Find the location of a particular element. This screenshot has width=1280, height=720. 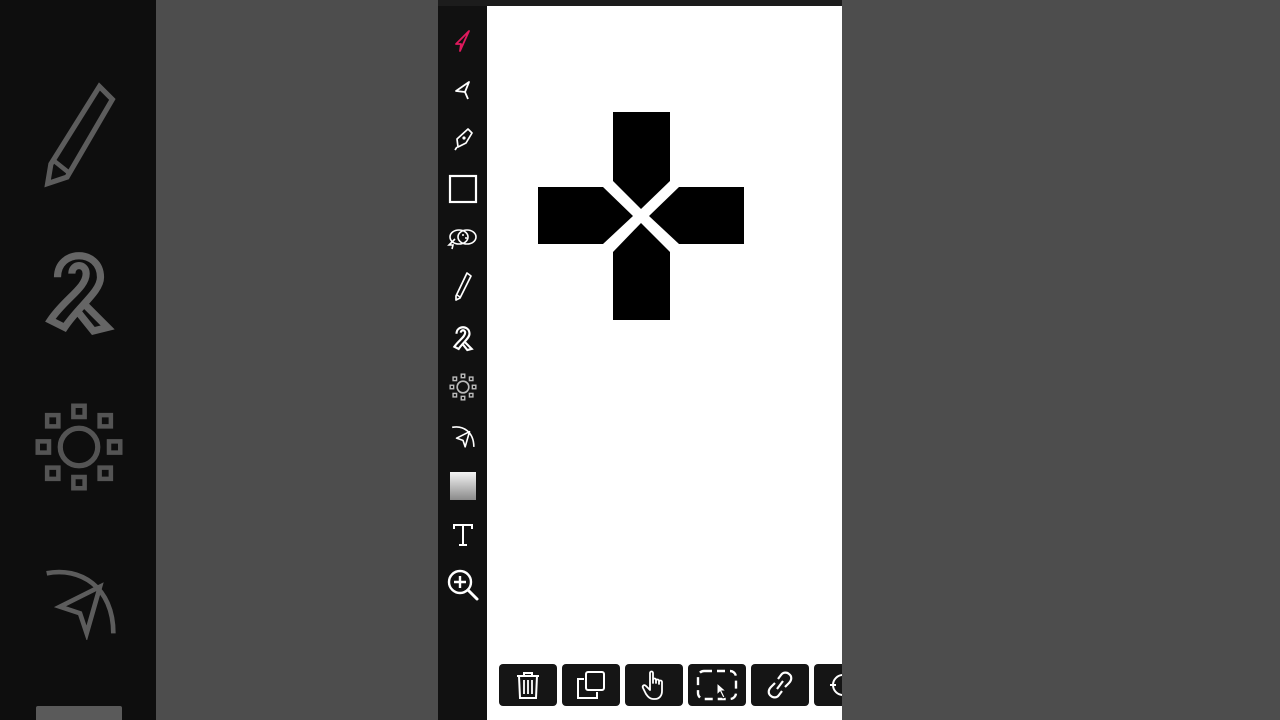

marquee-select-button is located at coordinates (717, 685).